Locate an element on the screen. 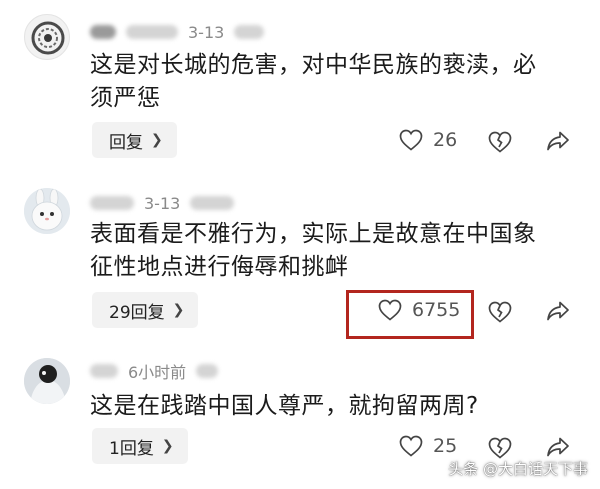  like-count: 25 is located at coordinates (445, 446).